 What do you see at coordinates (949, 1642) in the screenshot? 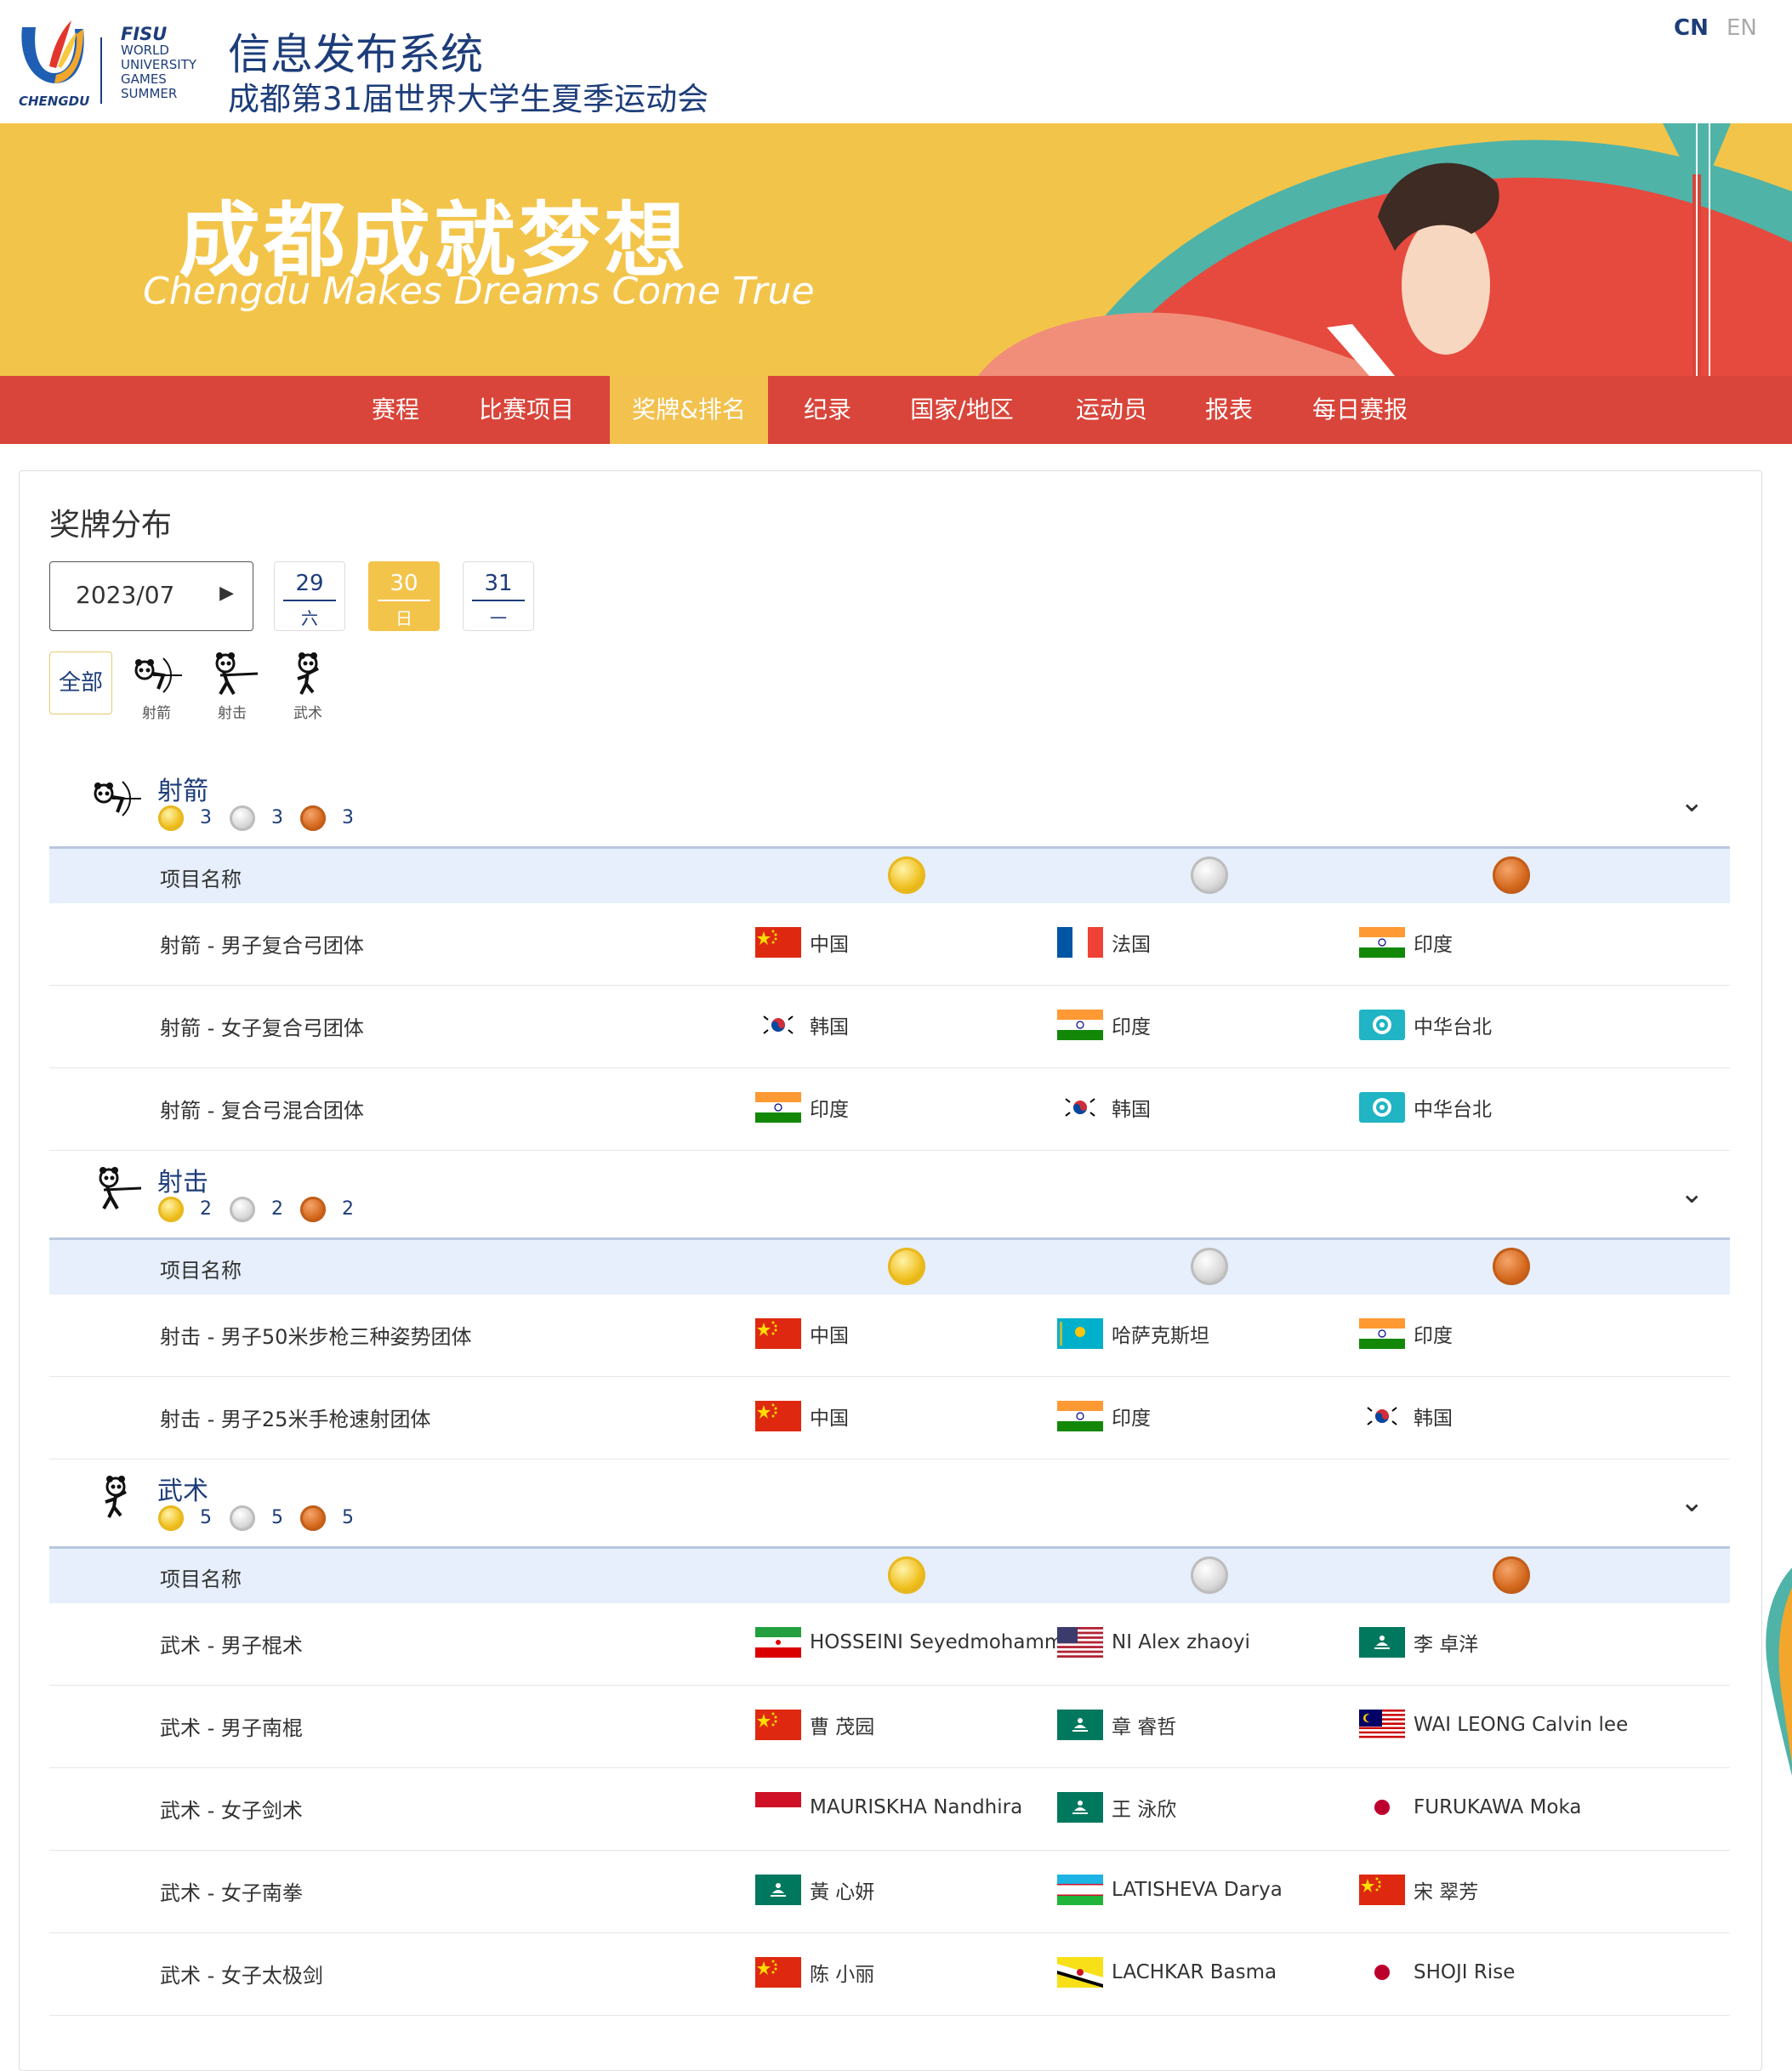
I see `winner-name: HOSSEINI Seyedmohammad` at bounding box center [949, 1642].